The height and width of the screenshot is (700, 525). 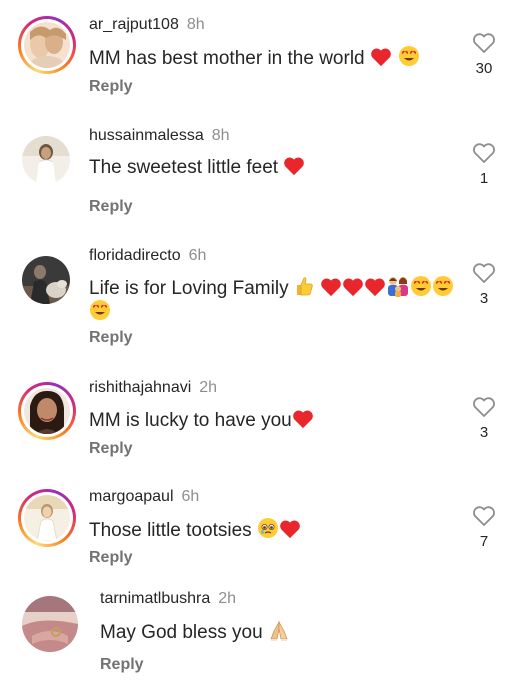 What do you see at coordinates (227, 58) in the screenshot?
I see `comment-text-body: MM has best mother in the world` at bounding box center [227, 58].